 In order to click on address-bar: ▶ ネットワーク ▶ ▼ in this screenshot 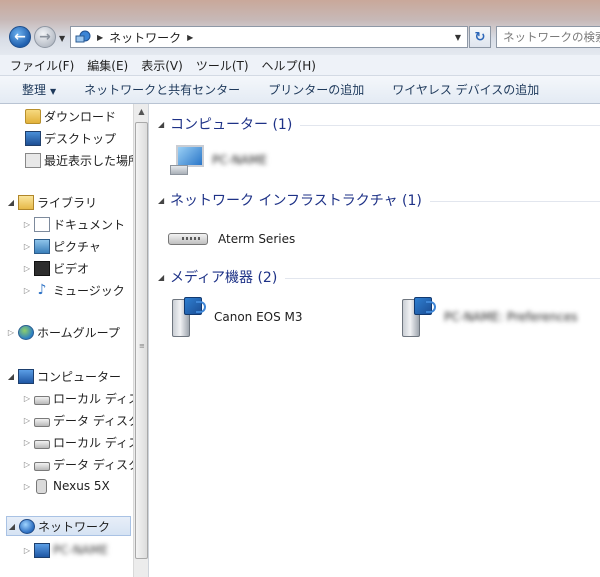, I will do `click(269, 37)`.